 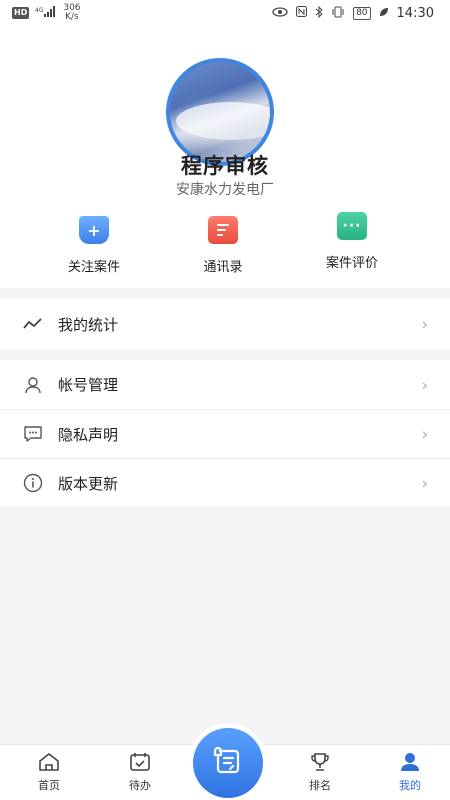 I want to click on battery-level: 80, so click(x=362, y=13).